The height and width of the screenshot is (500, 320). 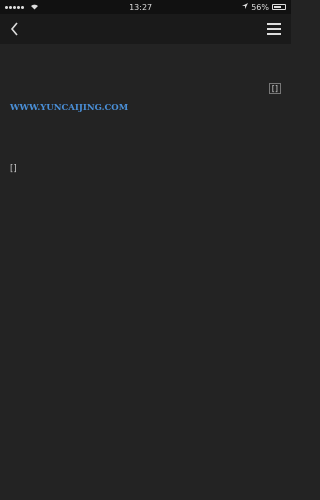 I want to click on status-right: 56%, so click(x=264, y=7).